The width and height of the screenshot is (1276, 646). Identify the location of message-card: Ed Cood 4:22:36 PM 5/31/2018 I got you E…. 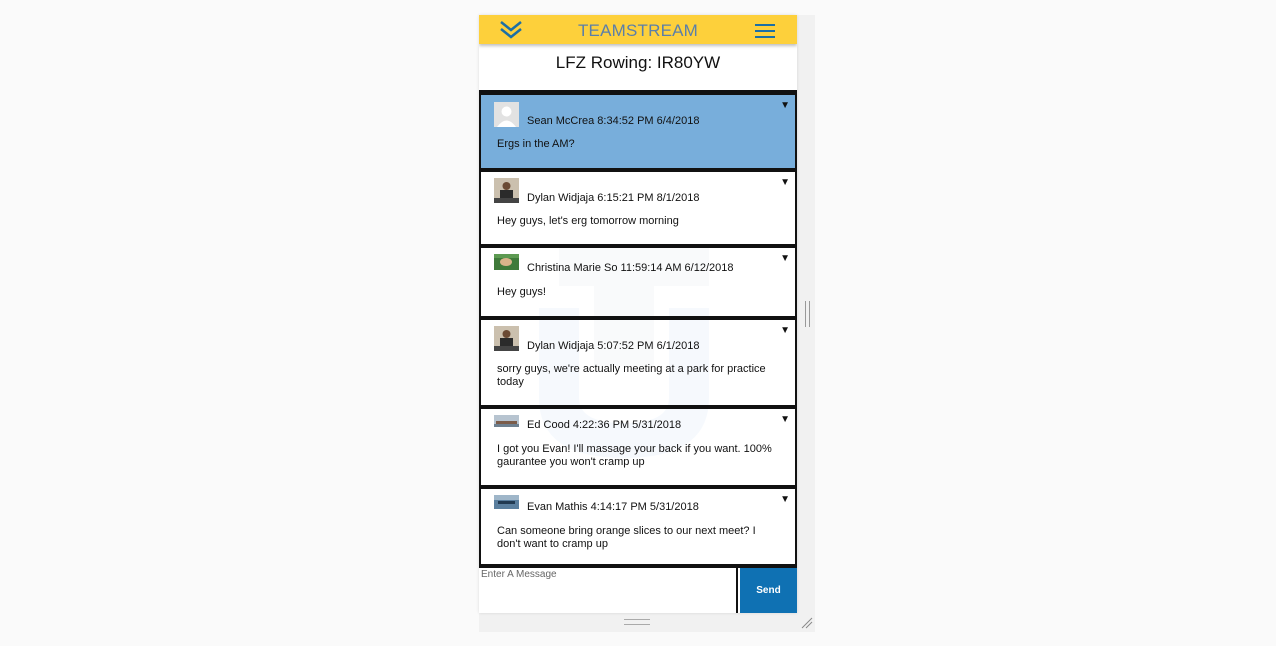
(638, 447).